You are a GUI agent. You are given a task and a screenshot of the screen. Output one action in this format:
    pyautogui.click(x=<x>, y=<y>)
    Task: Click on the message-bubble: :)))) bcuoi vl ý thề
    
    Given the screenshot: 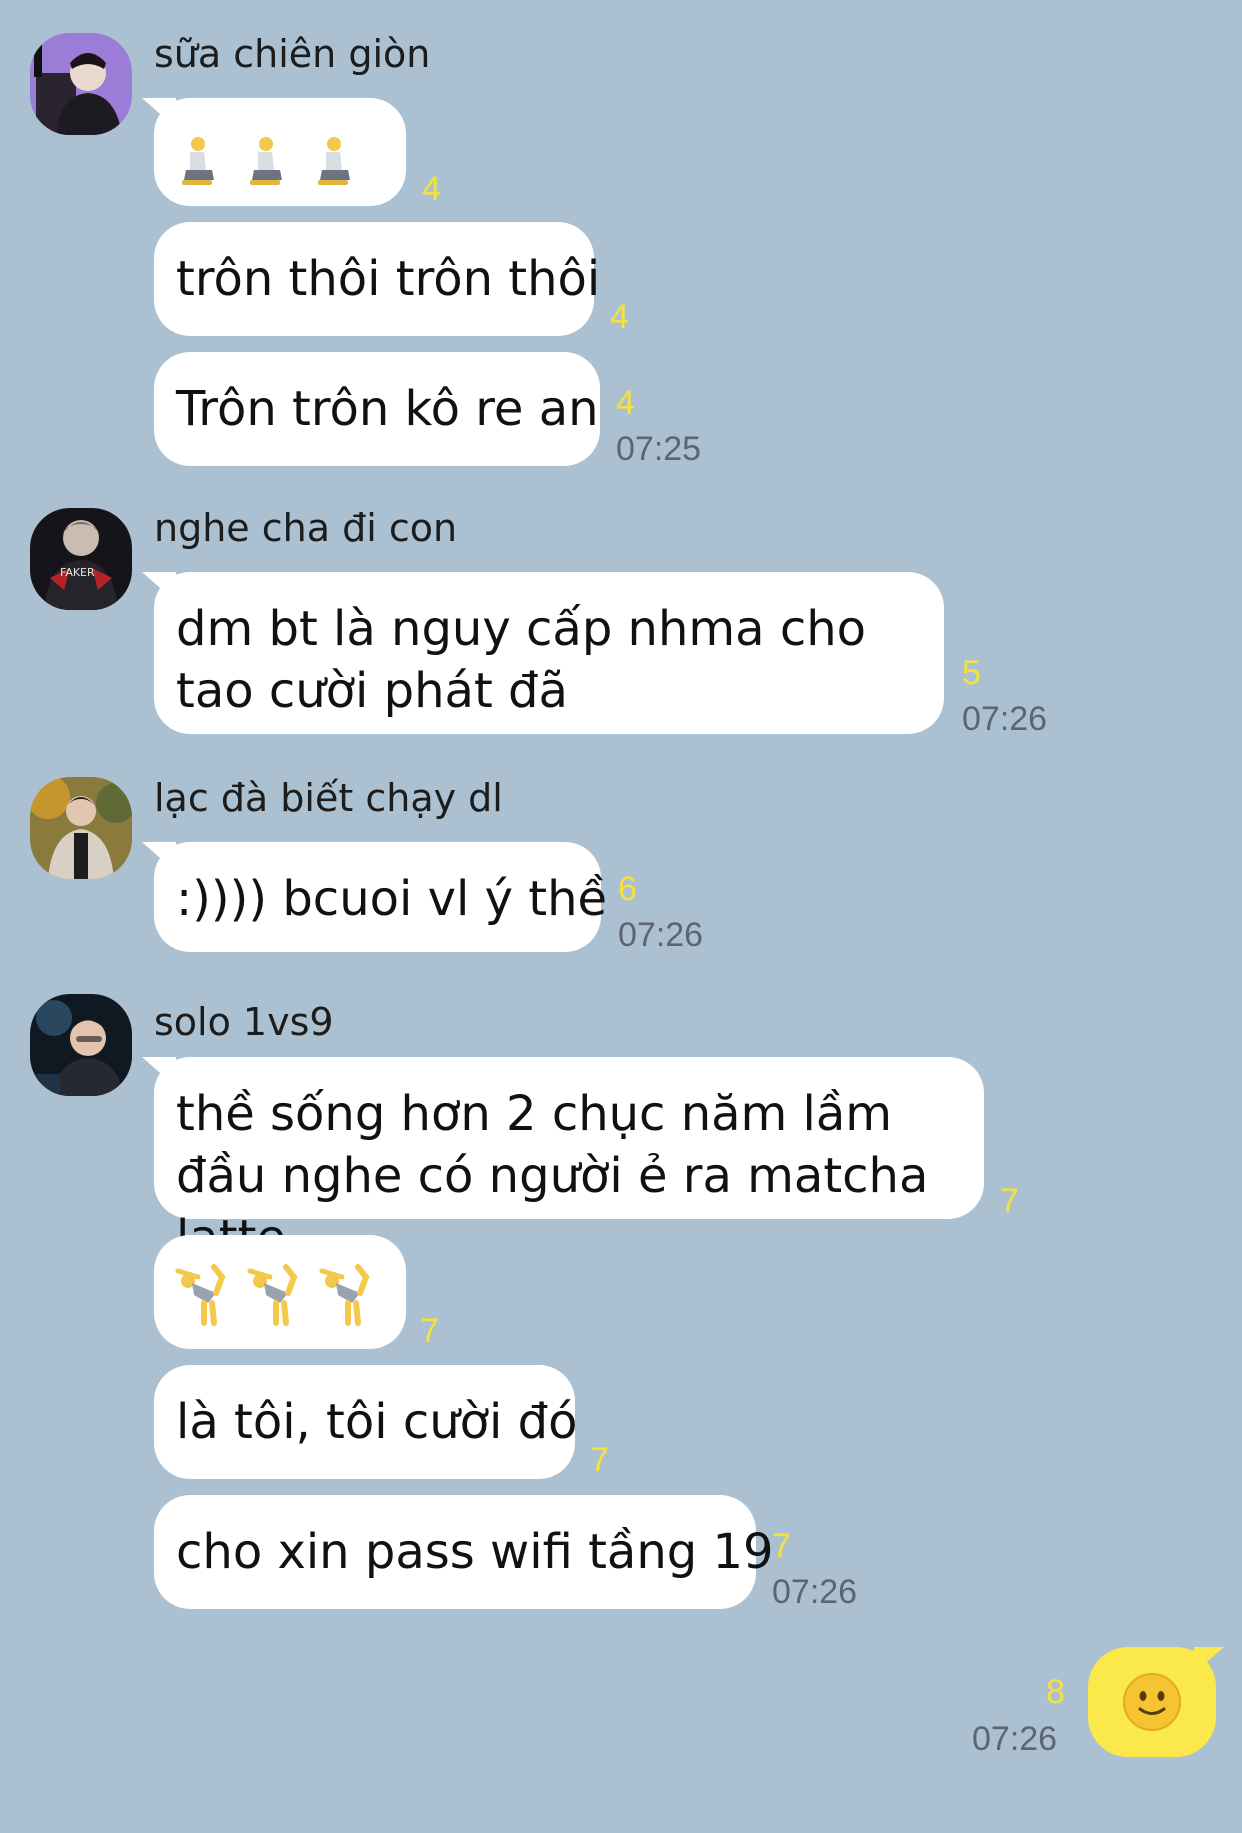 What is the action you would take?
    pyautogui.click(x=380, y=897)
    